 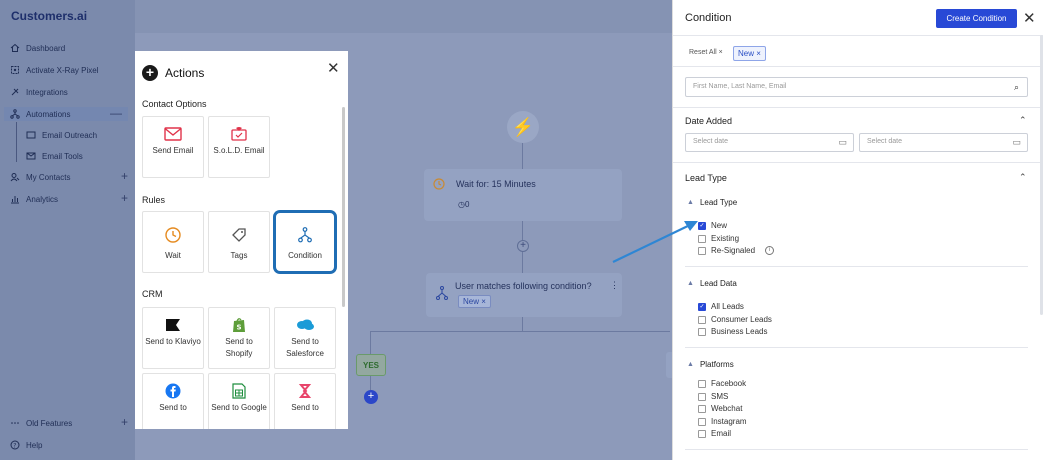 I want to click on actions-scrollbar, so click(x=343, y=207).